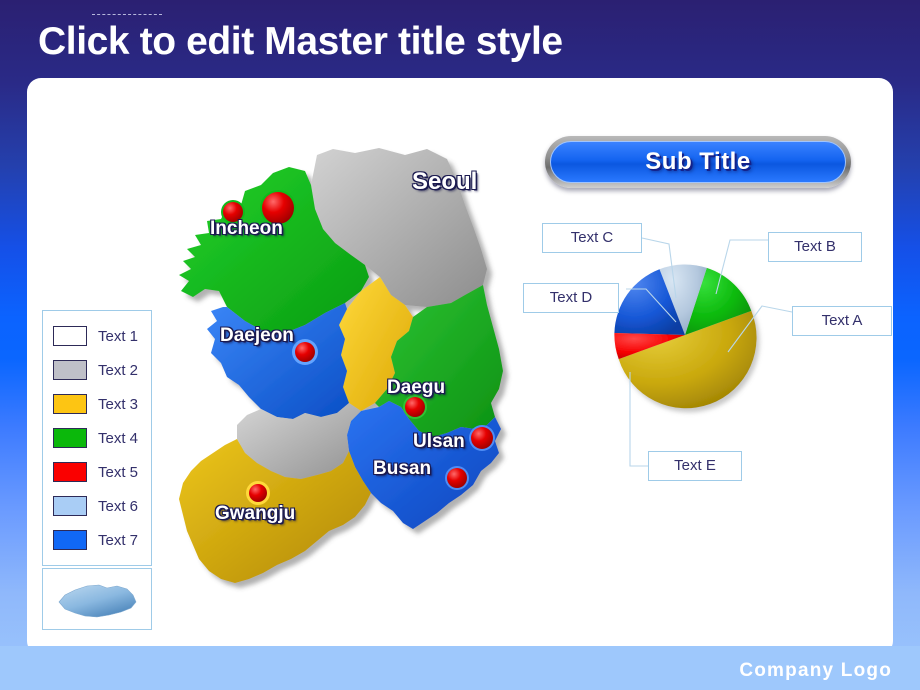 The image size is (920, 690). I want to click on city-label-daegu: Daegu, so click(416, 387).